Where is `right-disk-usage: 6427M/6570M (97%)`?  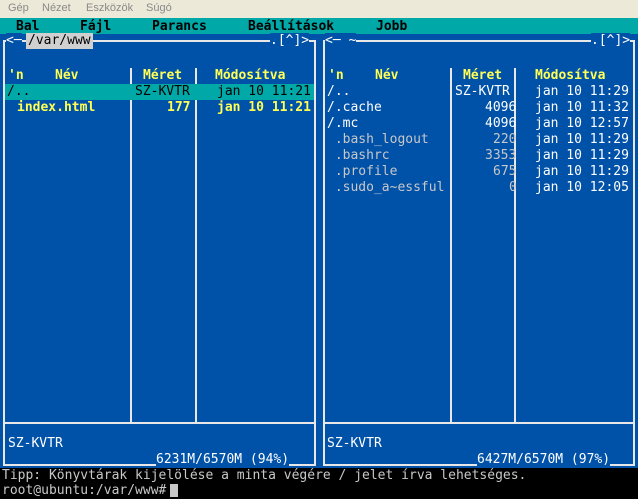
right-disk-usage: 6427M/6570M (97%) is located at coordinates (544, 460).